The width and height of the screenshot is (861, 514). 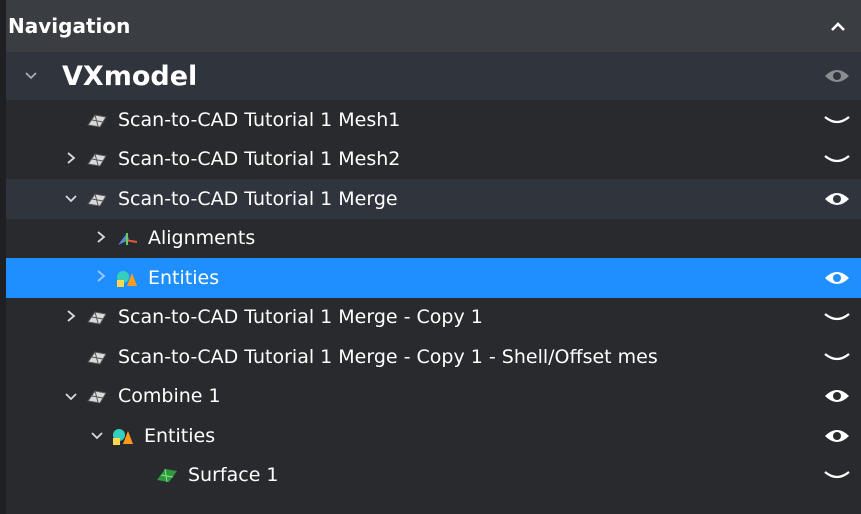 I want to click on tree-node-merge: Scan-to-CAD Tutorial 1 Merge, so click(x=433, y=199).